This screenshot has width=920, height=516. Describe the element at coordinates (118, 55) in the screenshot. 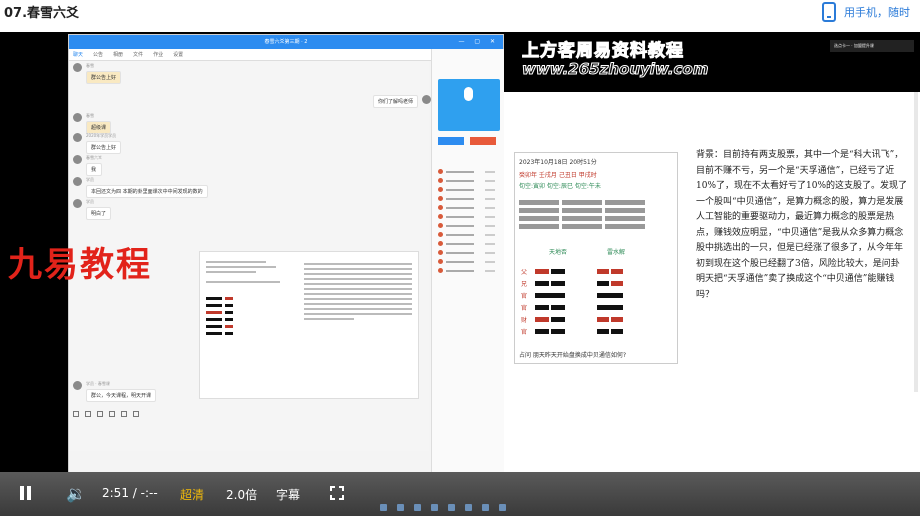

I see `tab-album: 相册` at that location.